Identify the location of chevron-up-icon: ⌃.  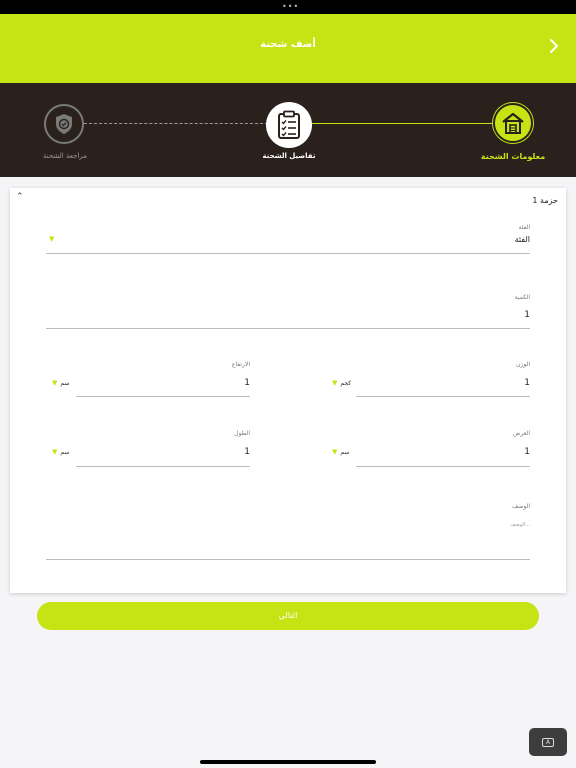
(20, 197).